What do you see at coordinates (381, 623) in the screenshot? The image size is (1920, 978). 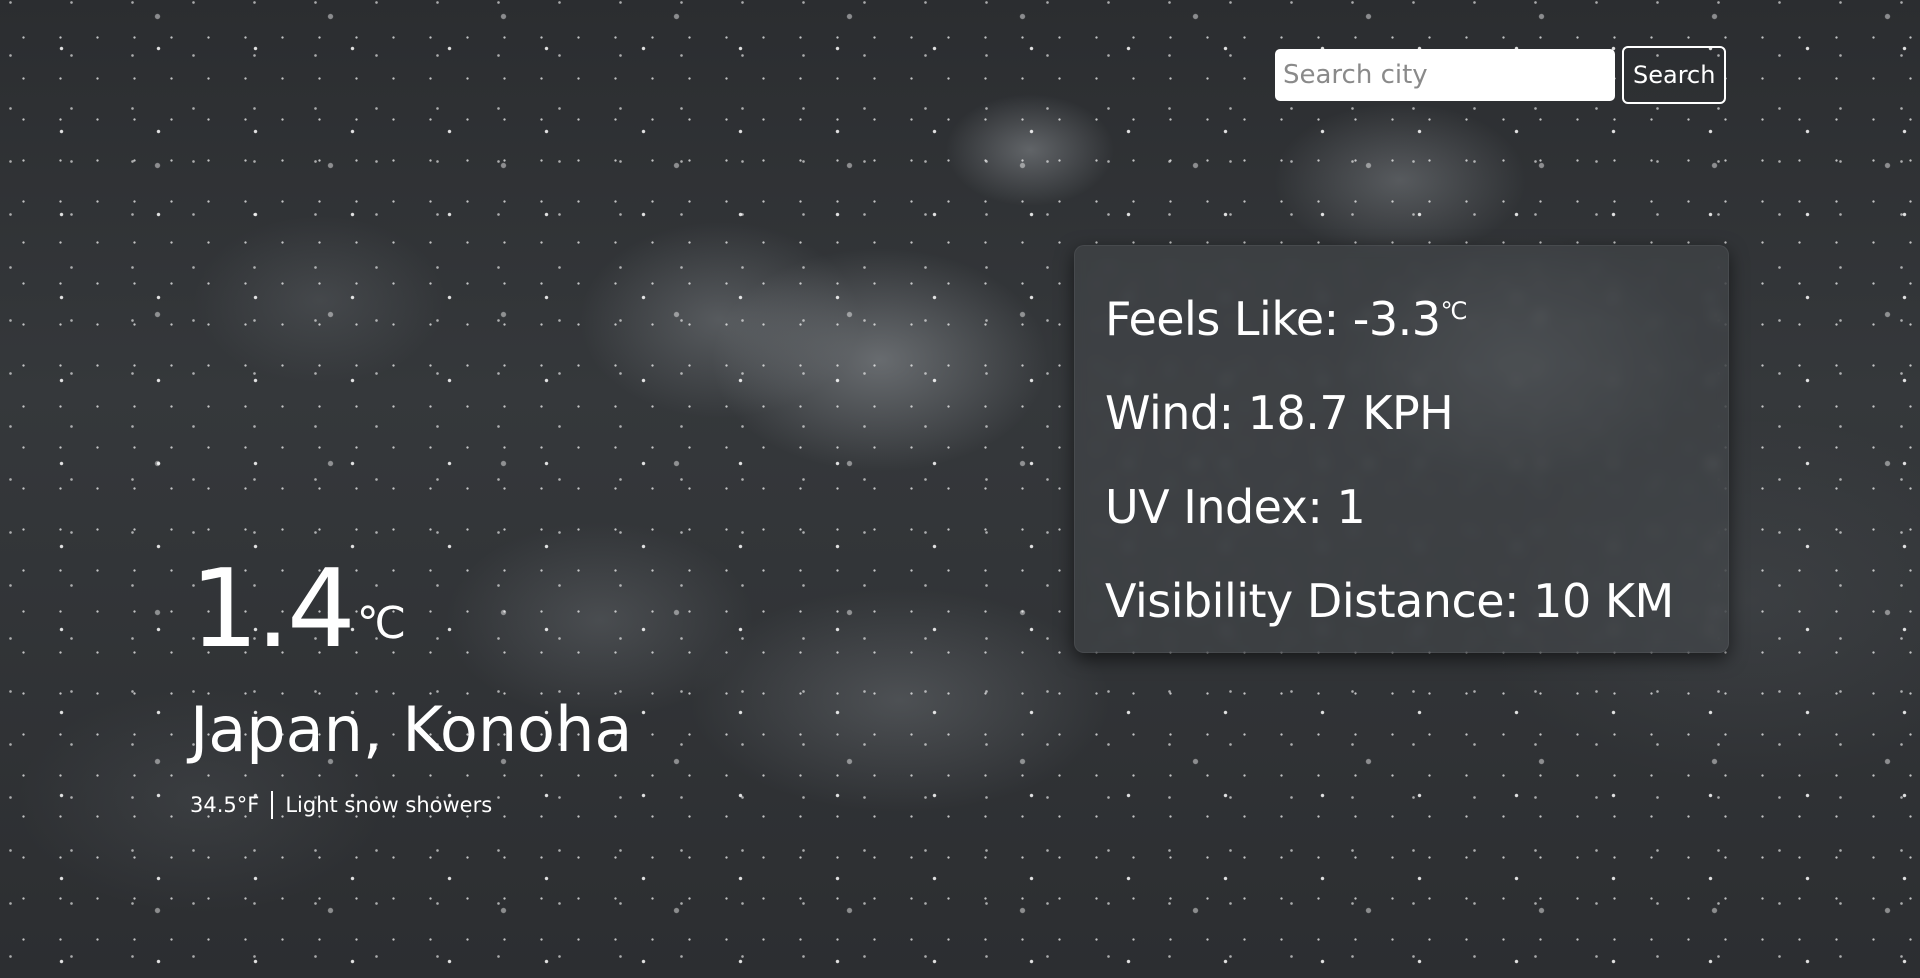 I see `temperature-unit: ℃` at bounding box center [381, 623].